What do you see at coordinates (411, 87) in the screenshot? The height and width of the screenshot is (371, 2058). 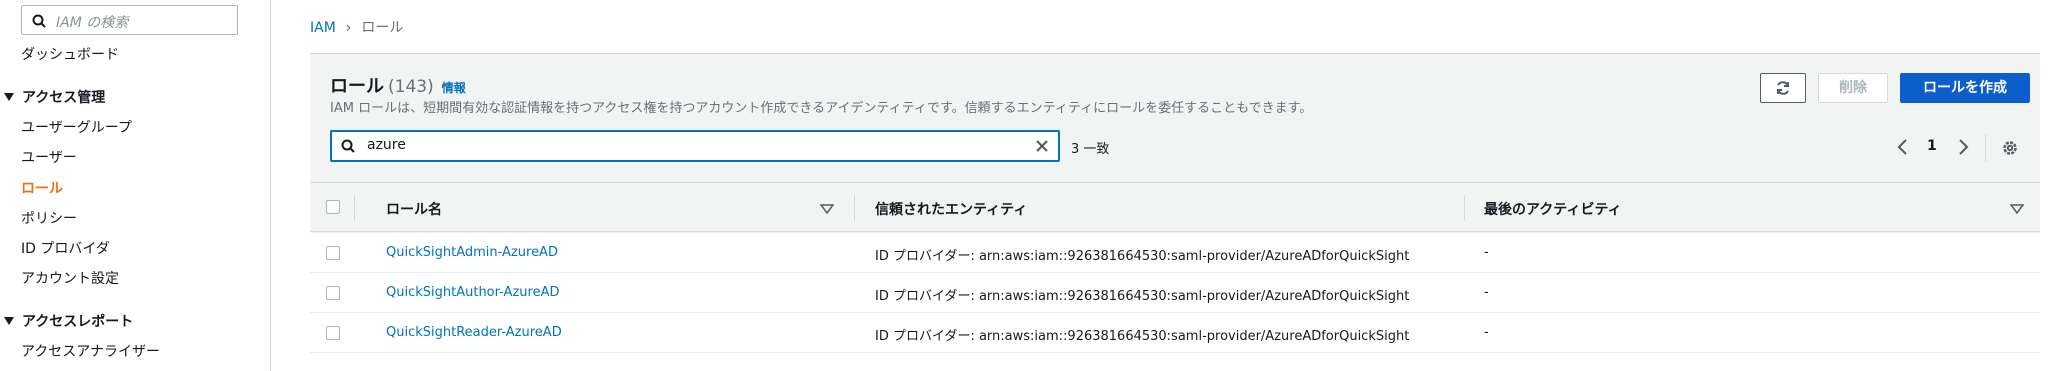 I see `role-count: (143)` at bounding box center [411, 87].